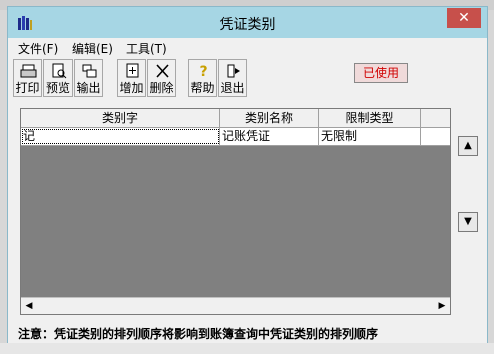 The width and height of the screenshot is (494, 354). I want to click on add-label: 增加, so click(131, 88).